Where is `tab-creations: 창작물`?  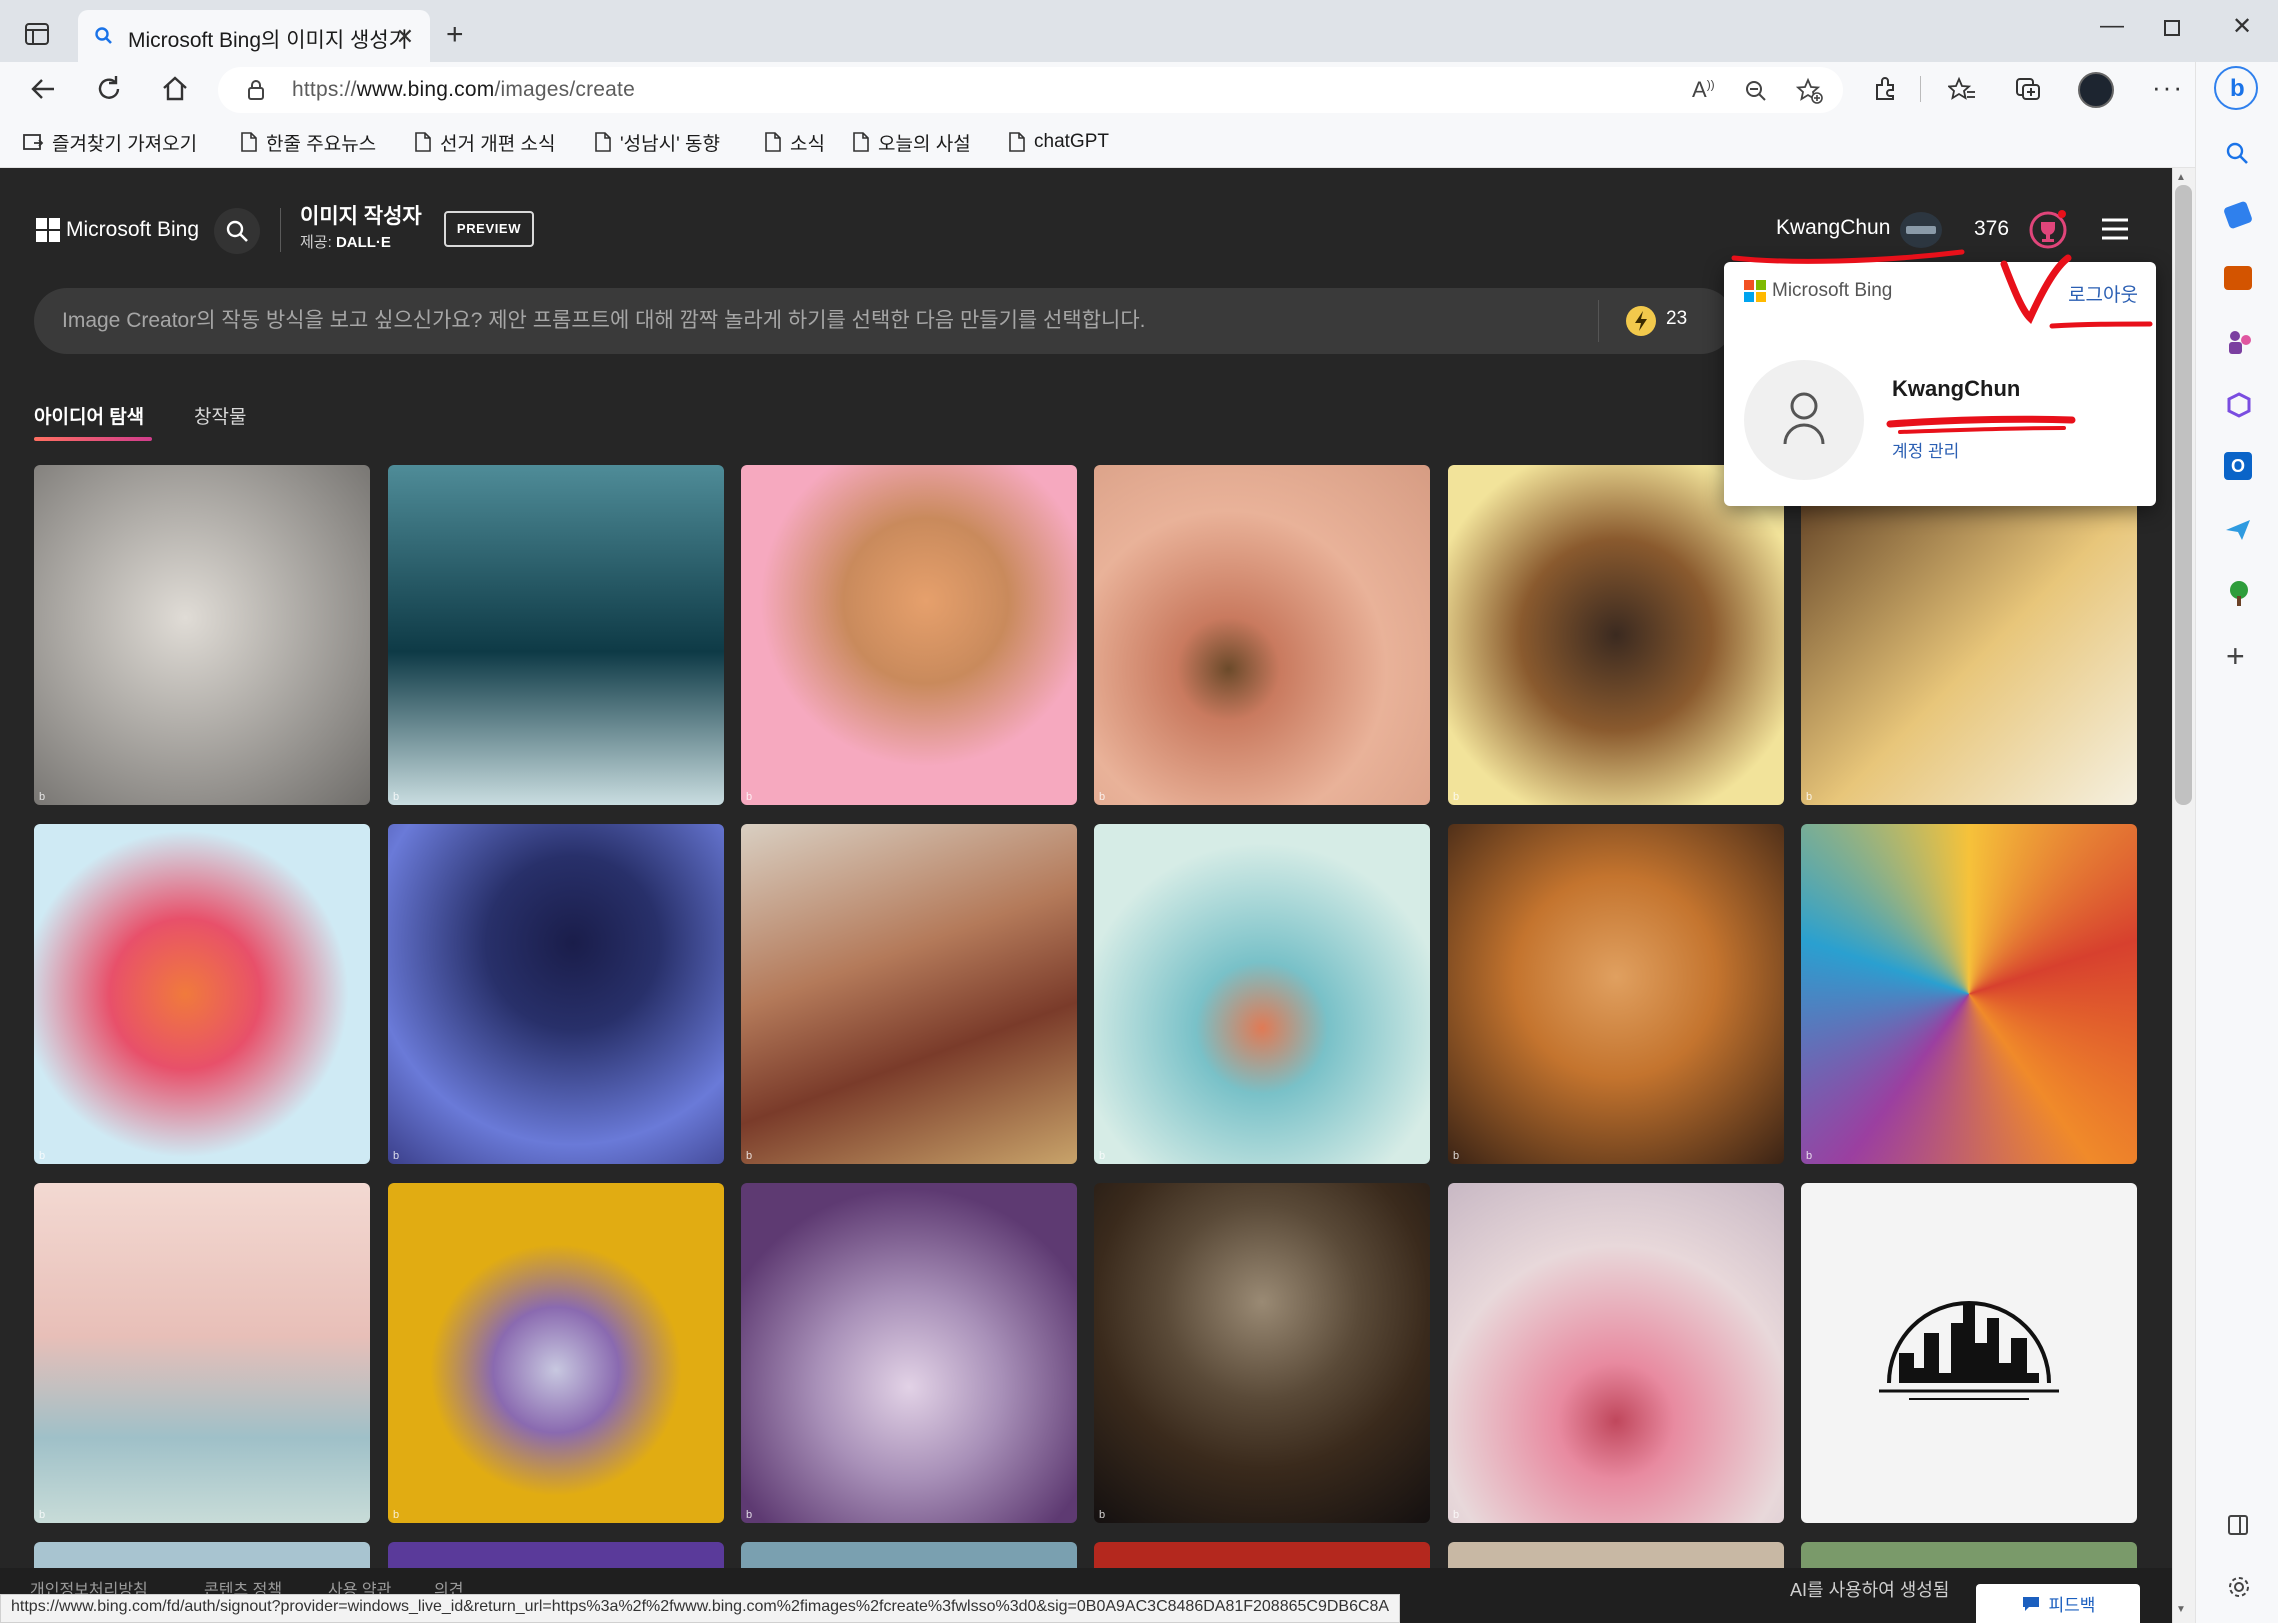
tab-creations: 창작물 is located at coordinates (220, 415).